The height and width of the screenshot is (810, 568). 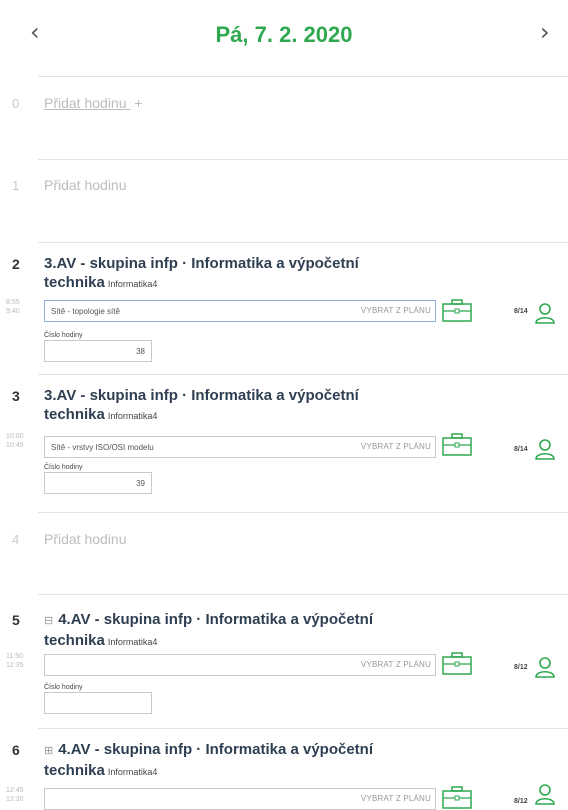 What do you see at coordinates (13, 311) in the screenshot?
I see `time-end: 9:40` at bounding box center [13, 311].